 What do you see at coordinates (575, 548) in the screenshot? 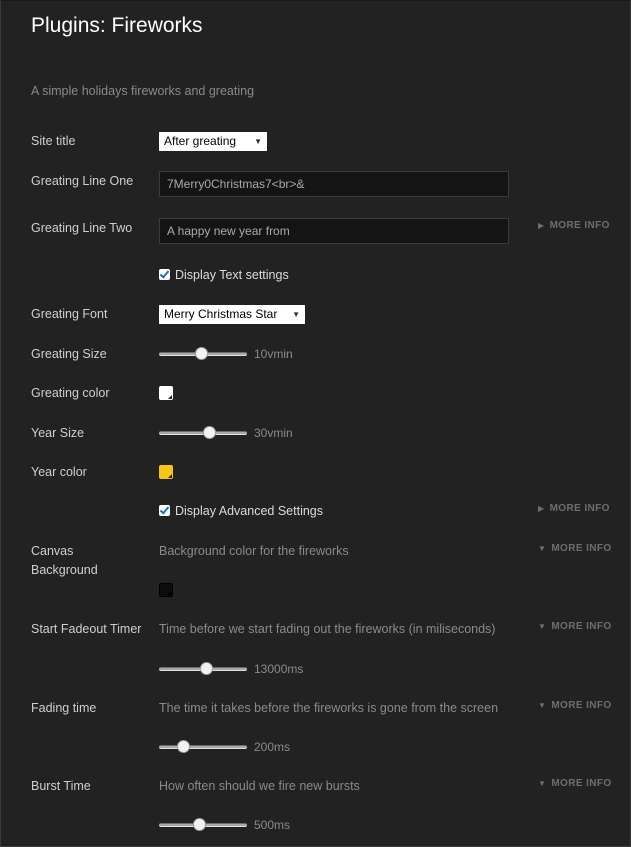
I see `more-info-canvas-background: ▼ MORE INFO` at bounding box center [575, 548].